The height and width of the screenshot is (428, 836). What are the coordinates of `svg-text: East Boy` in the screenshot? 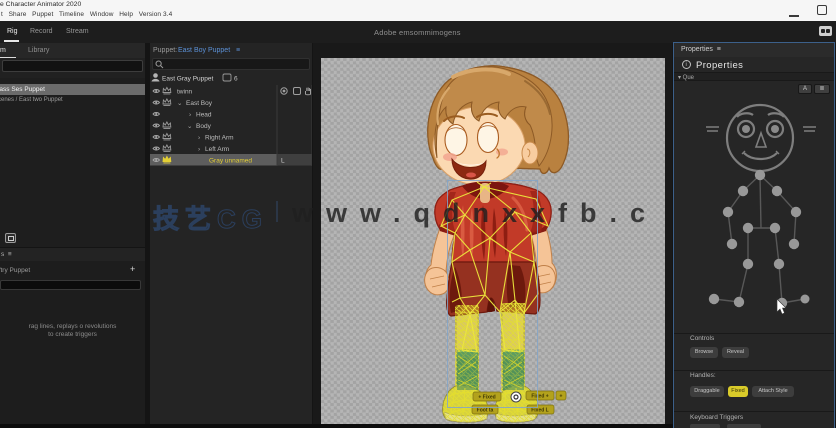 It's located at (199, 103).